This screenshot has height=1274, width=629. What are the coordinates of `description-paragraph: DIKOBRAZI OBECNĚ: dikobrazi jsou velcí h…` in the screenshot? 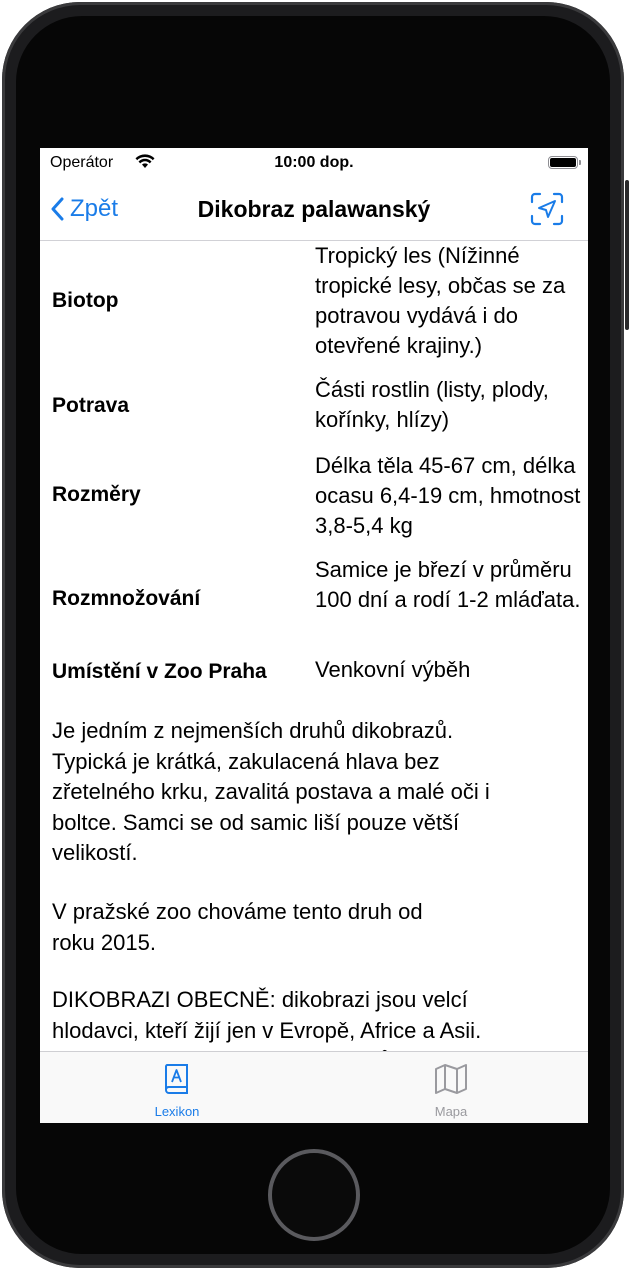 It's located at (267, 1019).